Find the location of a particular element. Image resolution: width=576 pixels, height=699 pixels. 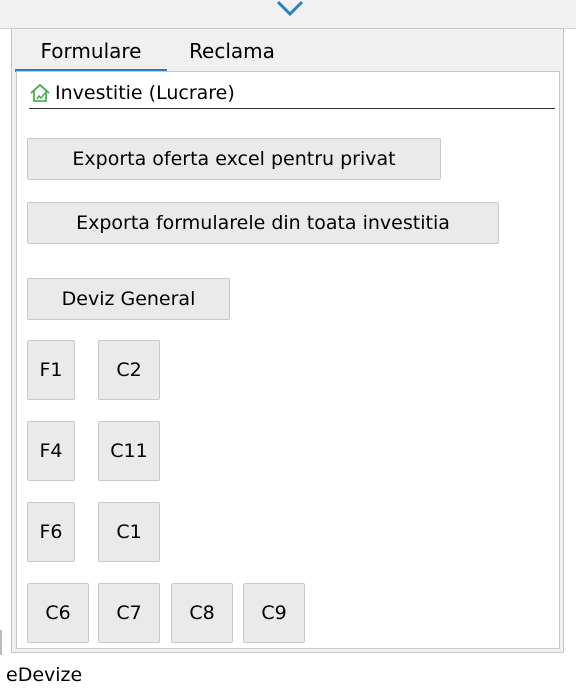

form-f6-button: F6 is located at coordinates (51, 532).